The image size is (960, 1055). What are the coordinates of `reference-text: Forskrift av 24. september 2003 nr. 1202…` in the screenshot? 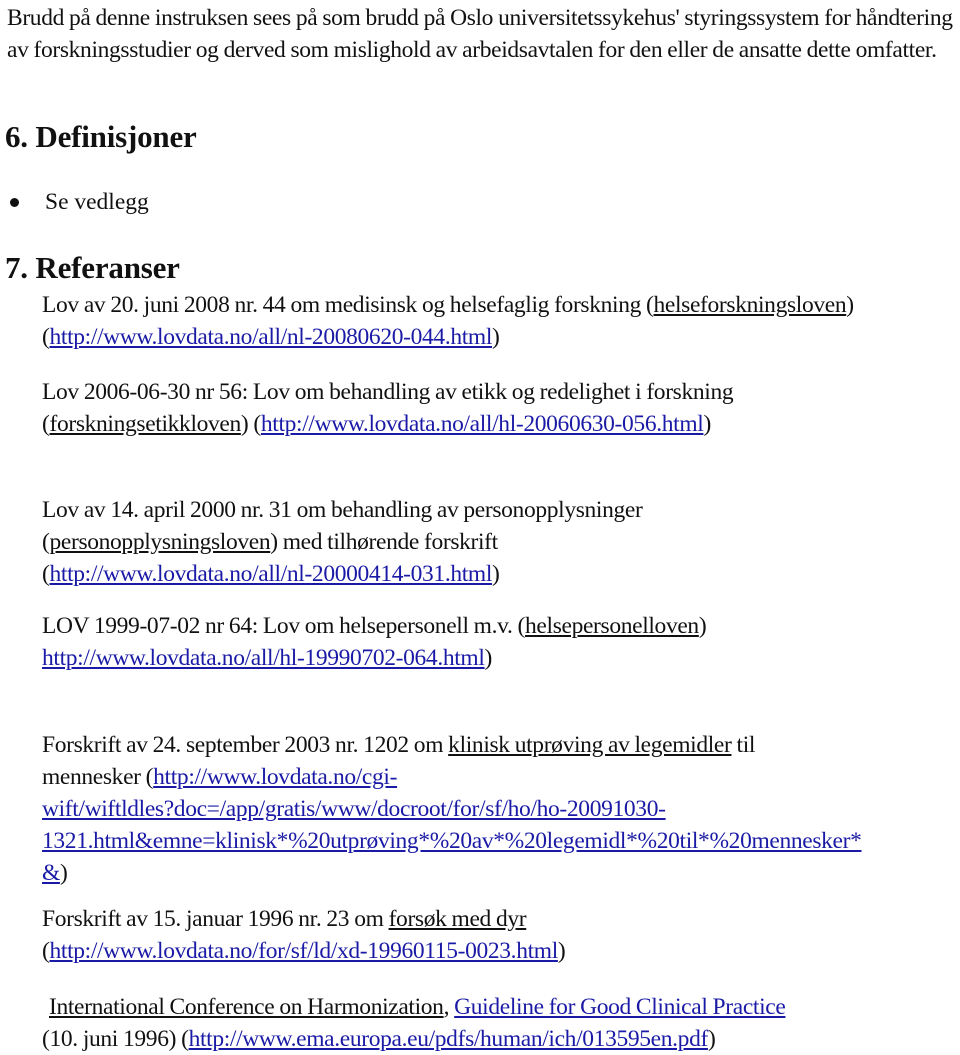 It's located at (245, 745).